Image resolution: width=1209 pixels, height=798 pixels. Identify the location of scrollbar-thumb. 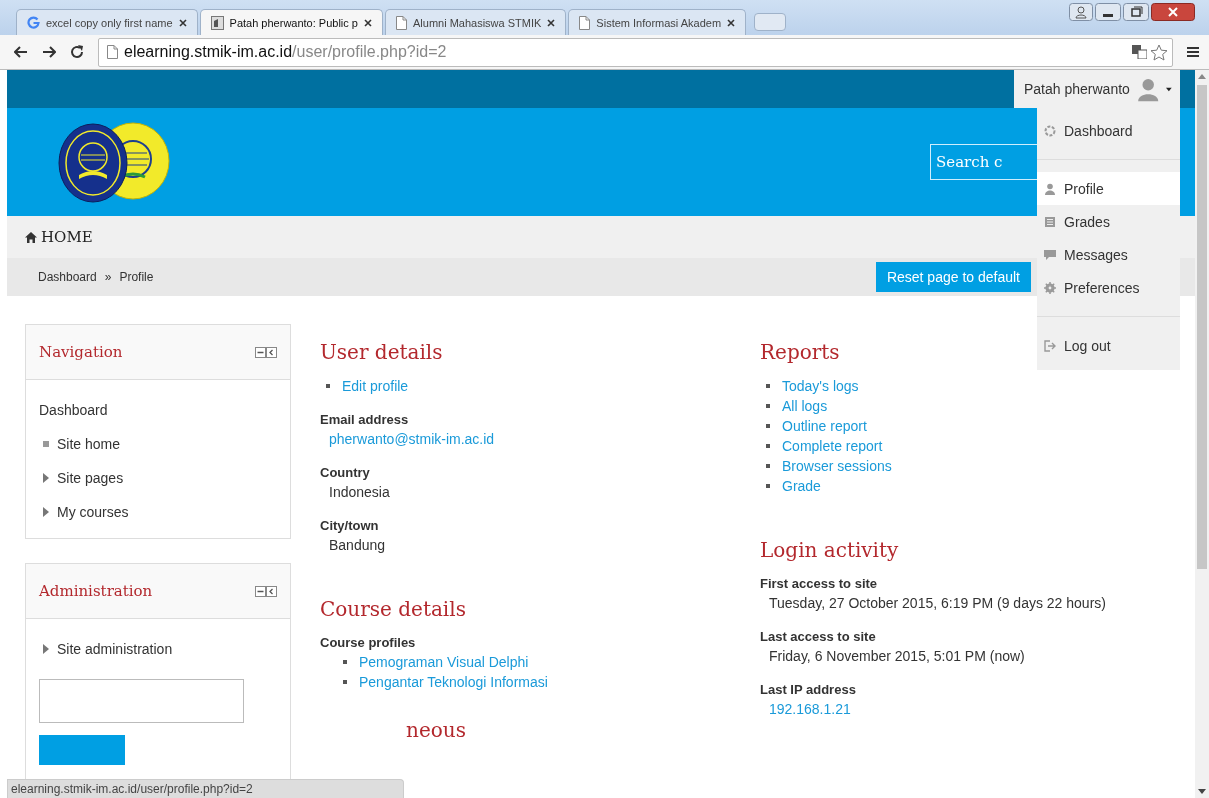
(1202, 327).